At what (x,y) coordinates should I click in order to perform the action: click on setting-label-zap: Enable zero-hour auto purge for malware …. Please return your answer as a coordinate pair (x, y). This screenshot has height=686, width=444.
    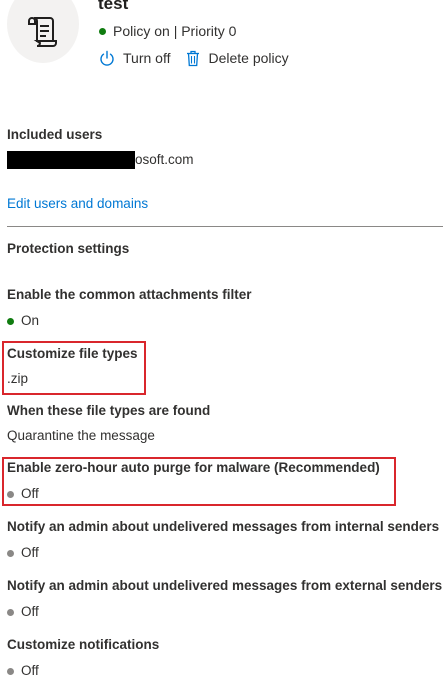
    Looking at the image, I should click on (193, 467).